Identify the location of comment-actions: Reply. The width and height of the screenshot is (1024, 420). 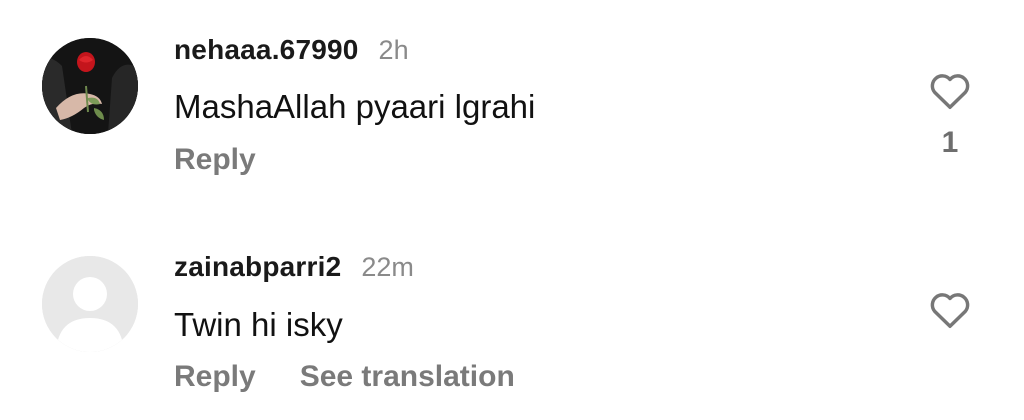
(215, 160).